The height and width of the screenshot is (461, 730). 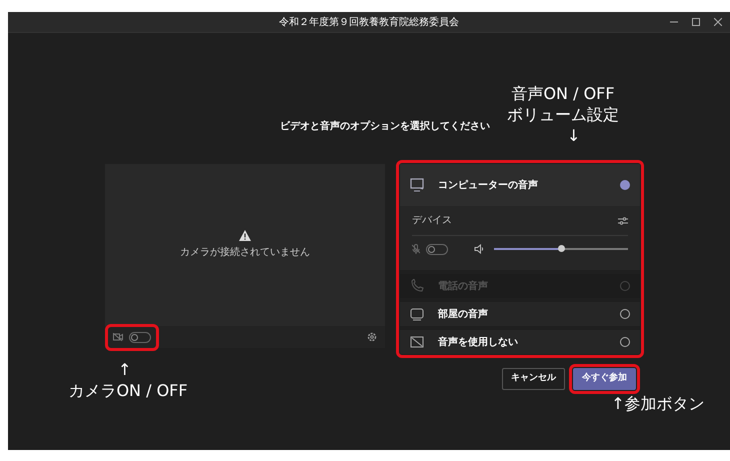 I want to click on option-label: 電話の音声, so click(x=463, y=286).